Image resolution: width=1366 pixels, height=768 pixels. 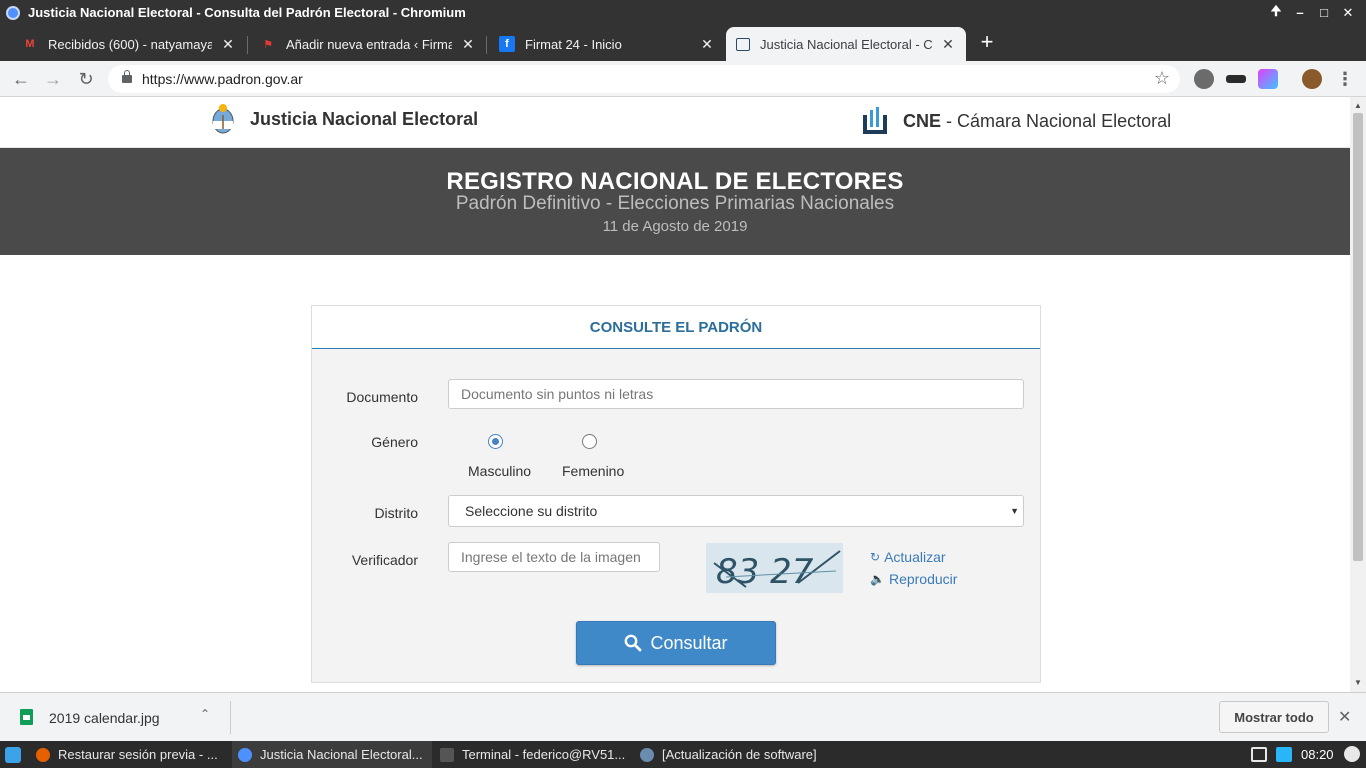 What do you see at coordinates (447, 754) in the screenshot?
I see `terminal-icon` at bounding box center [447, 754].